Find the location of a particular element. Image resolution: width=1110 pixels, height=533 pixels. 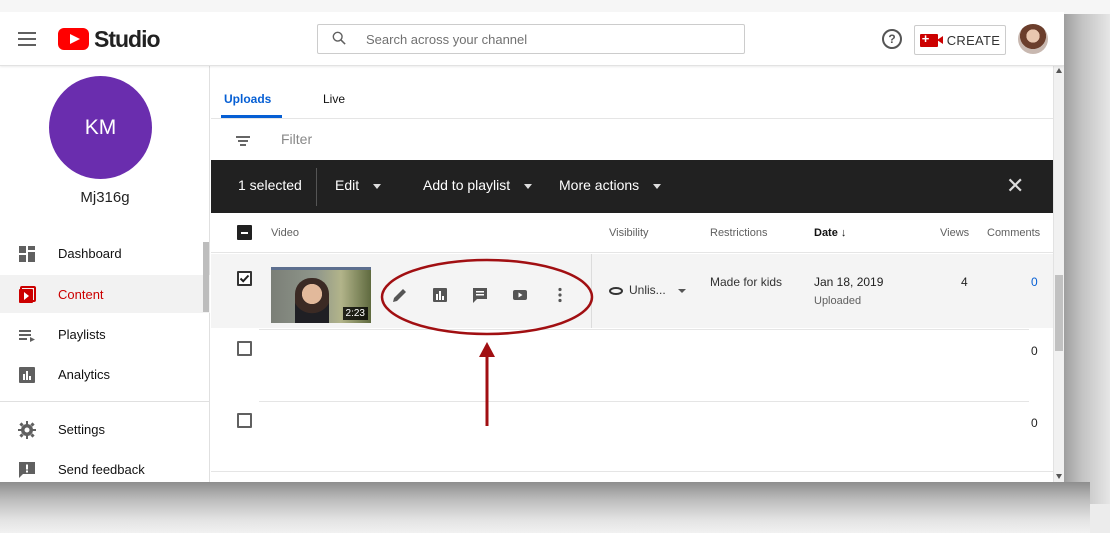

column-restrictions: Restrictions is located at coordinates (739, 233).